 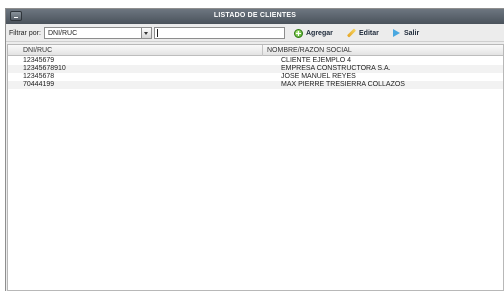 I want to click on table-row: 12345679 CLIENTE EJEMPLO 4, so click(x=255, y=61).